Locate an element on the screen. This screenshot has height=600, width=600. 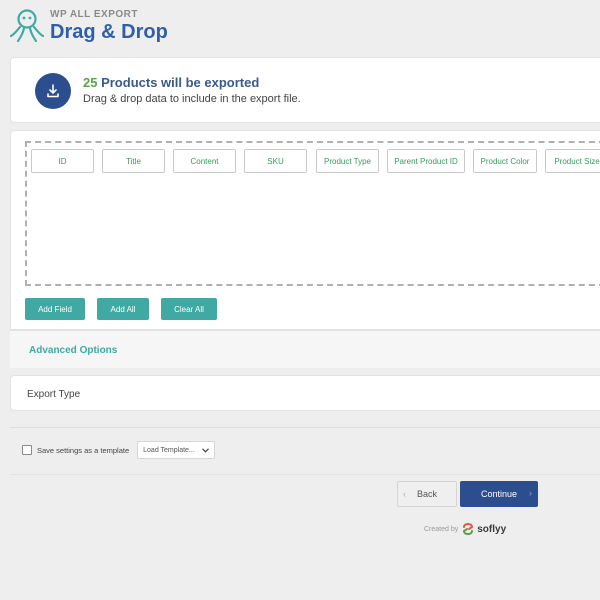
chevron-left-icon: ‹ is located at coordinates (404, 494).